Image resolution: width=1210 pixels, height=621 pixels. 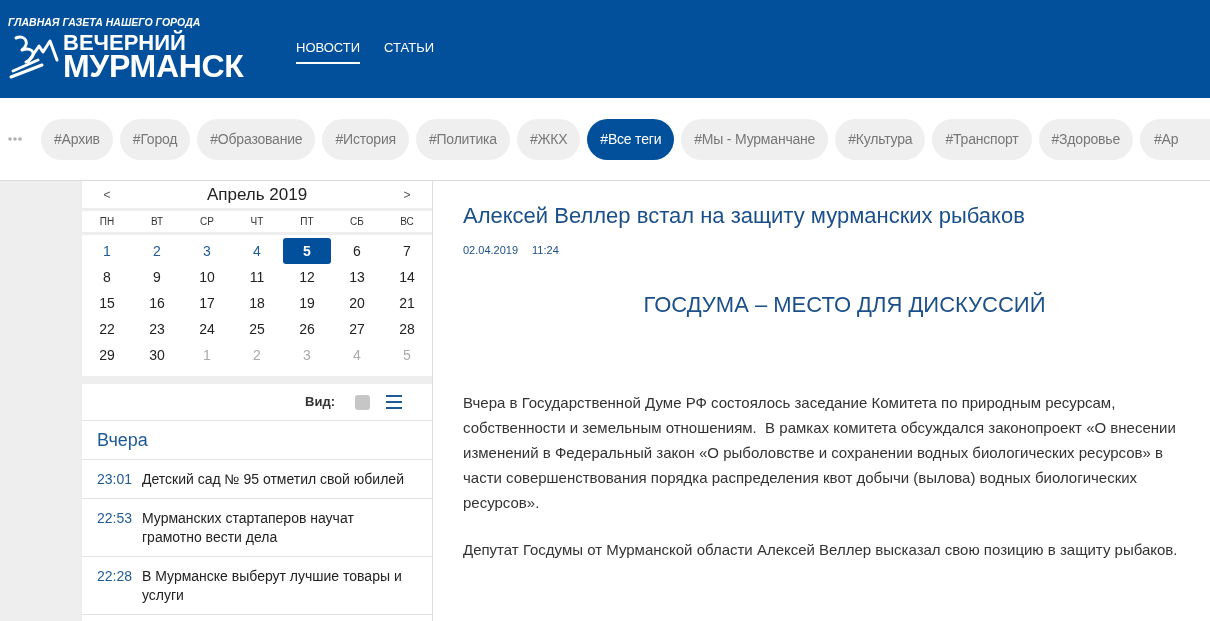 I want to click on tag-button: #Ар, so click(x=1175, y=139).